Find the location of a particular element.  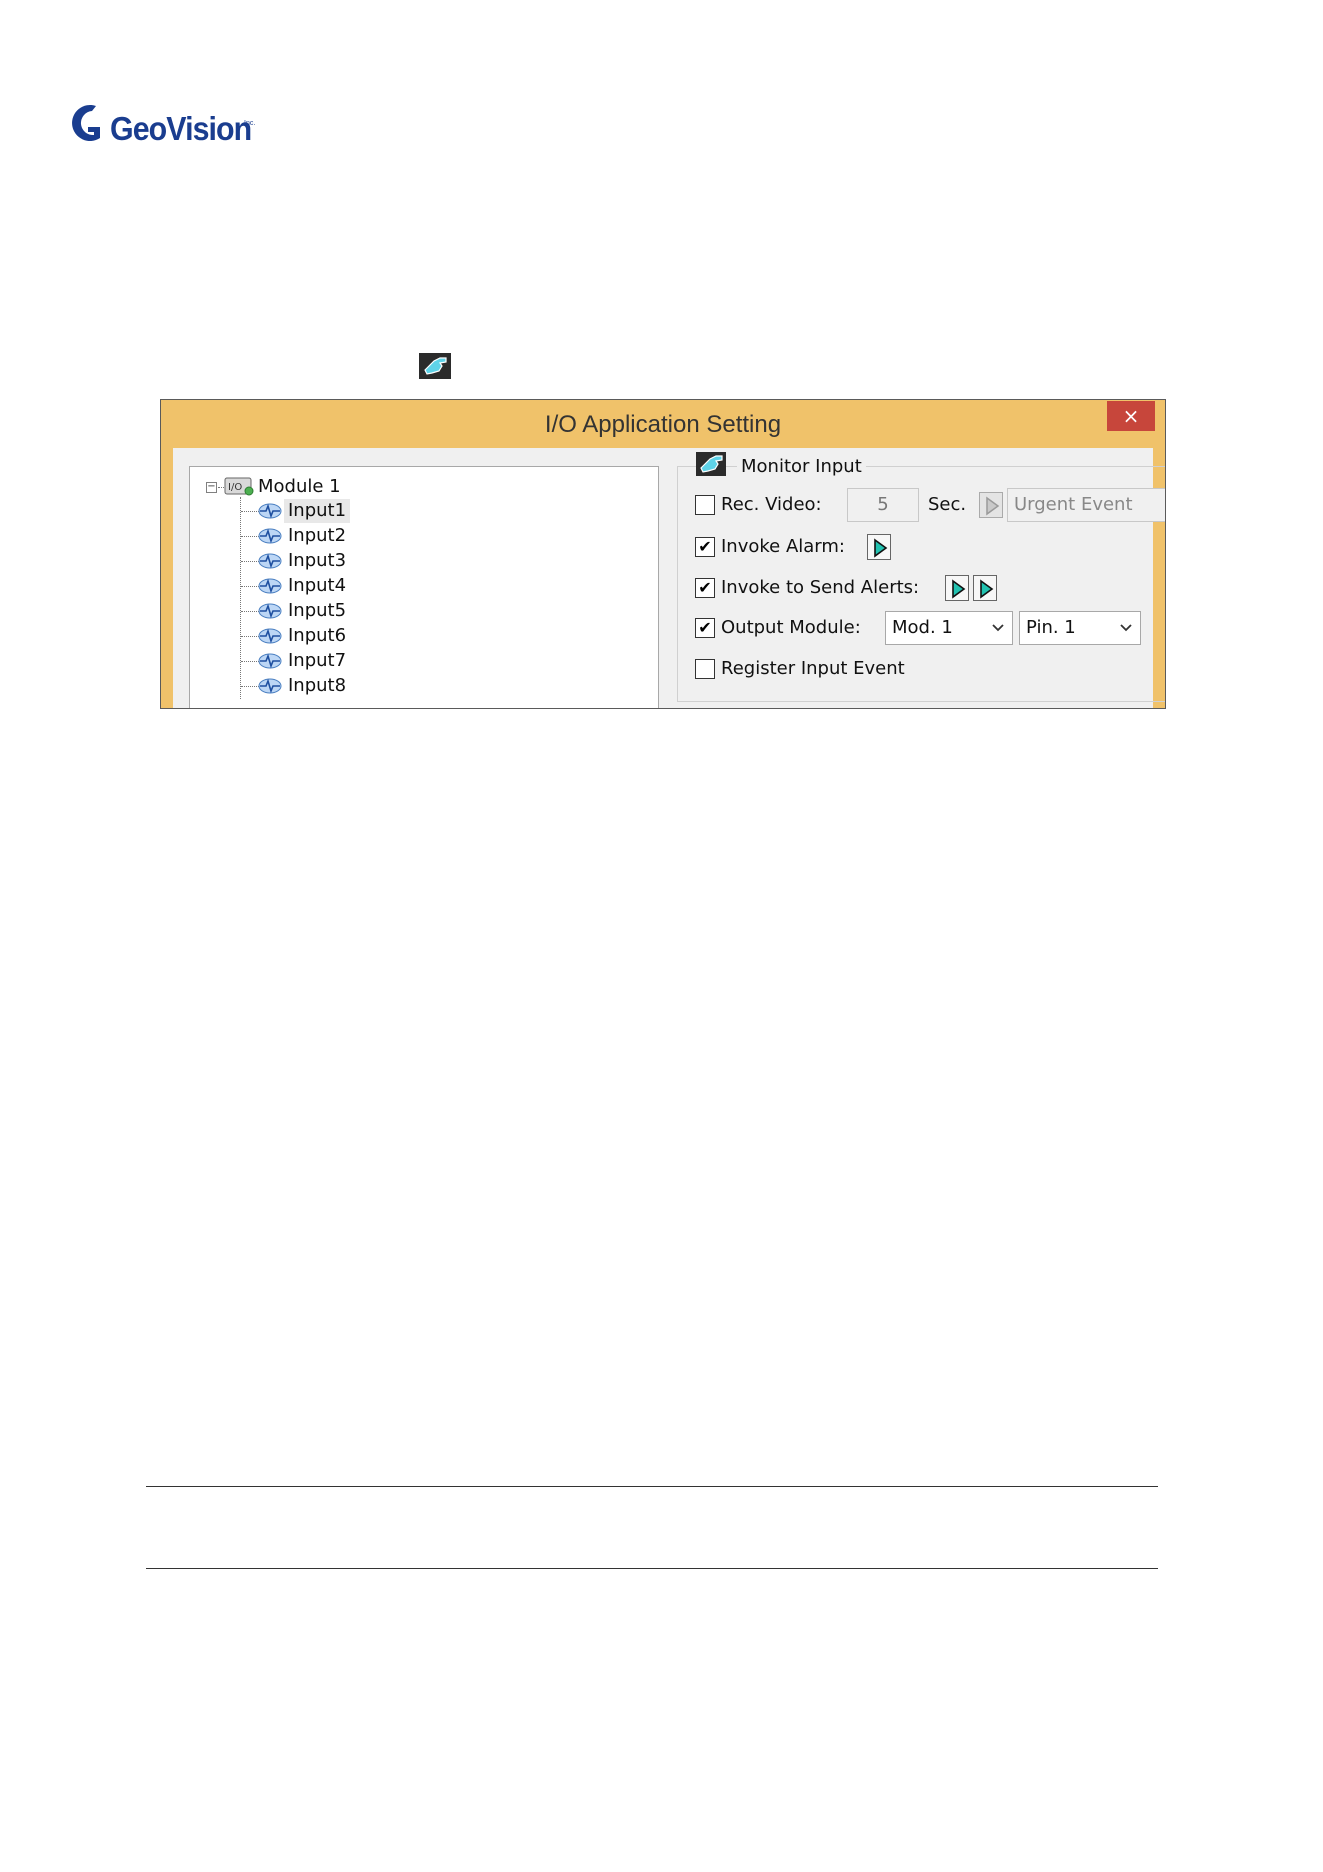

output-module-checkbox: ✔ is located at coordinates (705, 628).